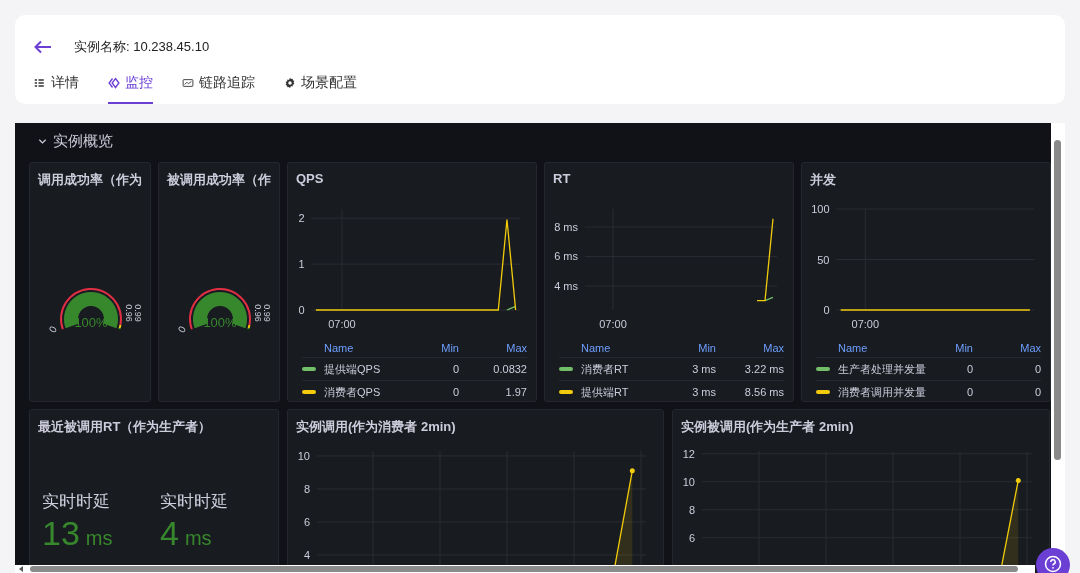 The height and width of the screenshot is (573, 1080). What do you see at coordinates (186, 533) in the screenshot?
I see `stat-value: 4 ms` at bounding box center [186, 533].